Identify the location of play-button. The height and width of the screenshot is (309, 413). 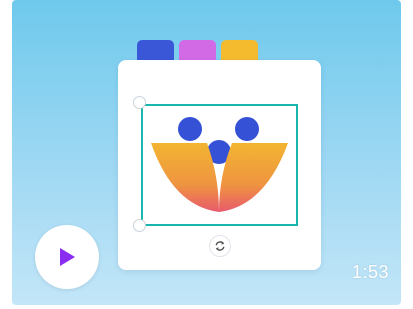
(67, 257).